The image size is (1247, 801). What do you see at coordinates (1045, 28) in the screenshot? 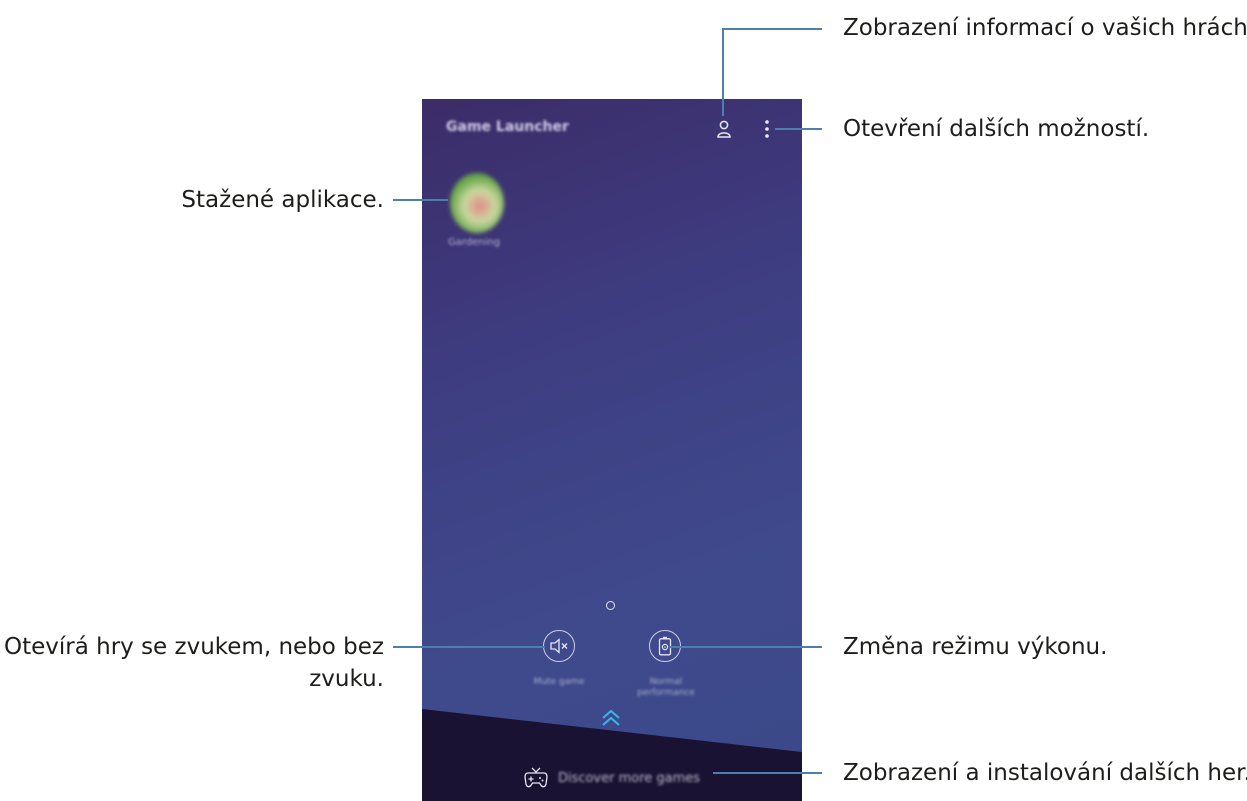
I see `callout-game-info: Zobrazení informací o vašich hrách.` at bounding box center [1045, 28].